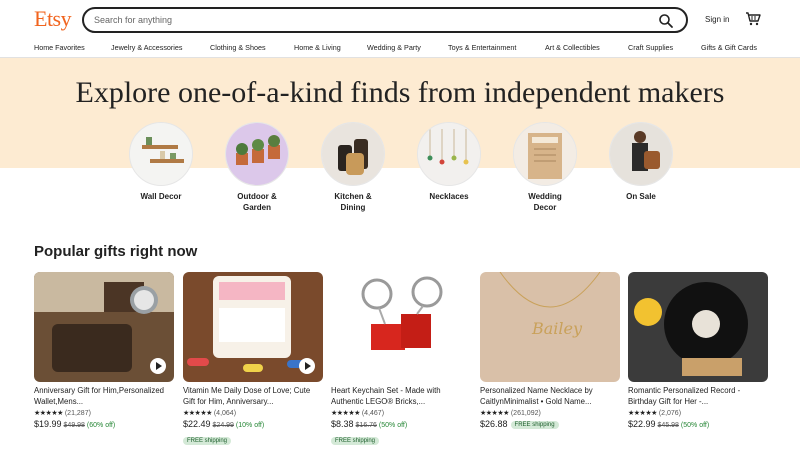  I want to click on nav-item-wedding: Wedding & Party, so click(394, 47).